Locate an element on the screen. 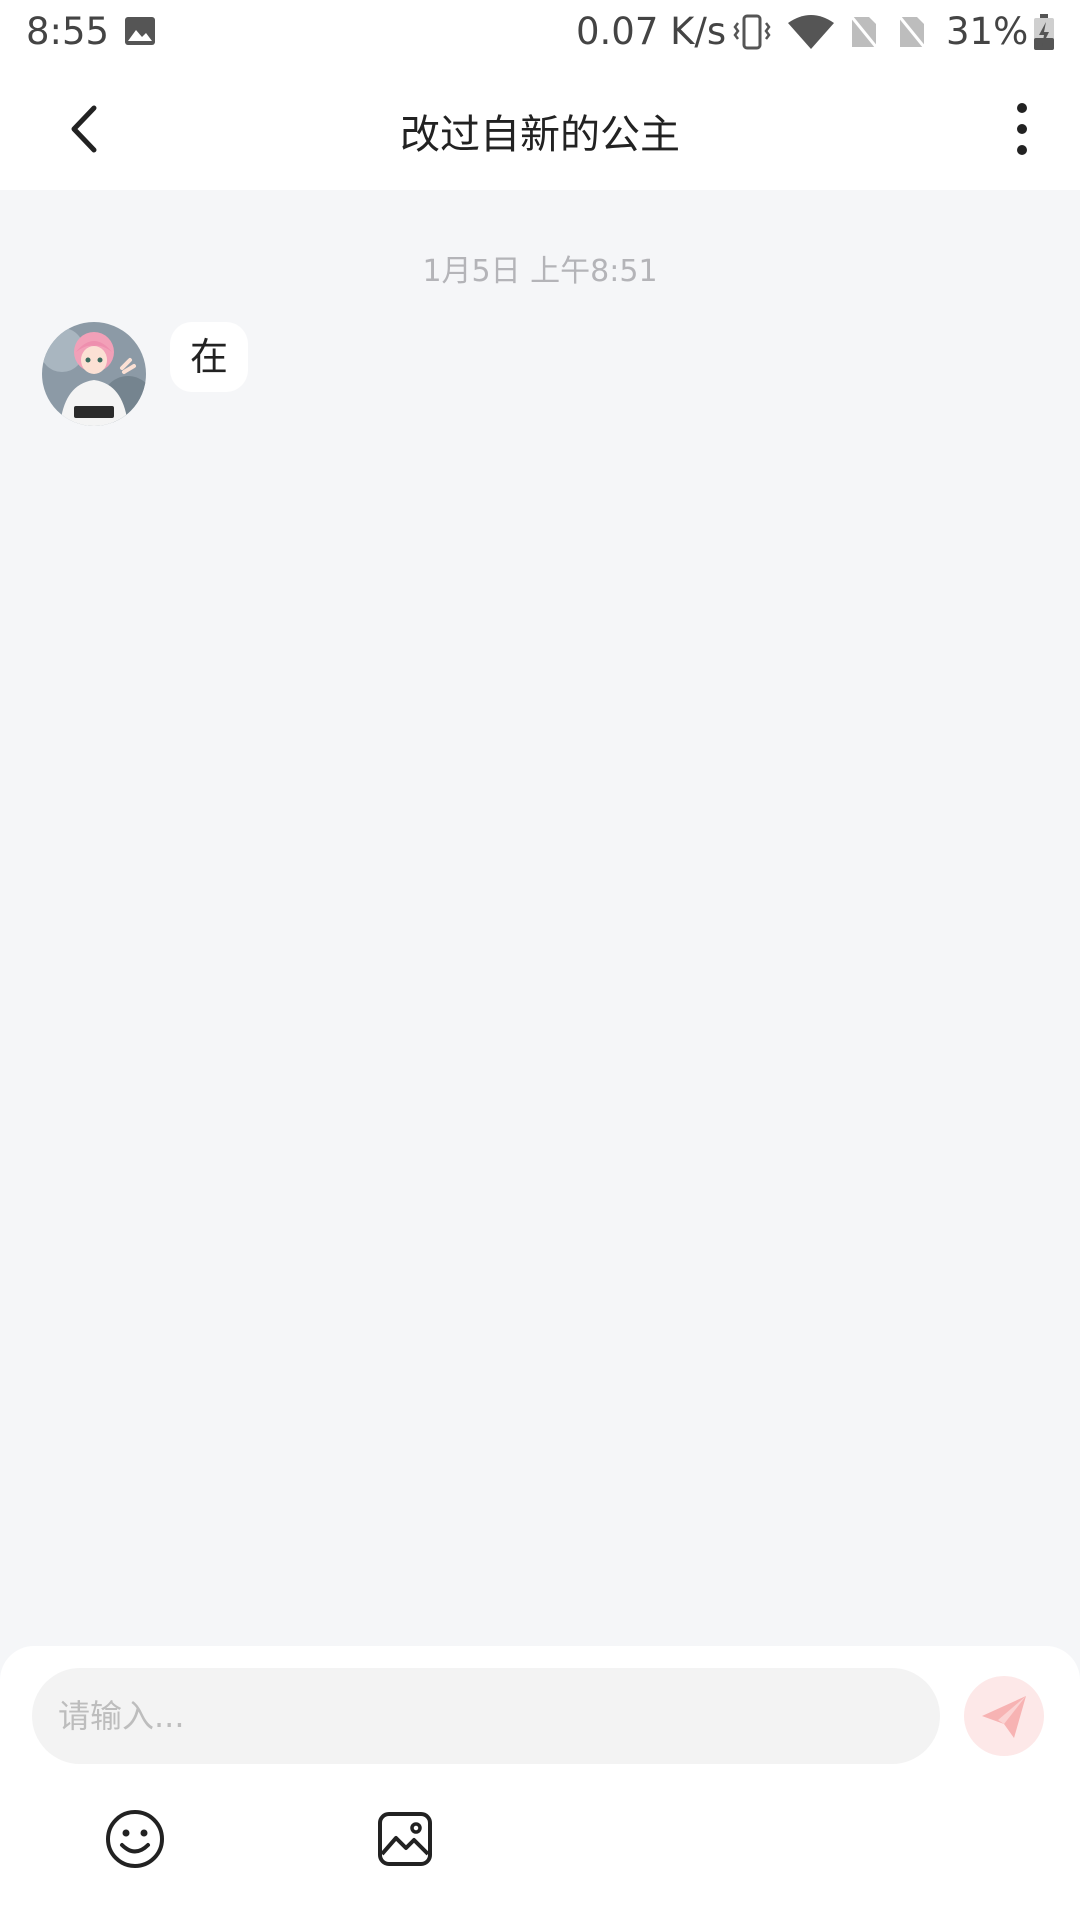 This screenshot has height=1920, width=1080. status-bar: 8:55 0.07 K/s 31% is located at coordinates (540, 33).